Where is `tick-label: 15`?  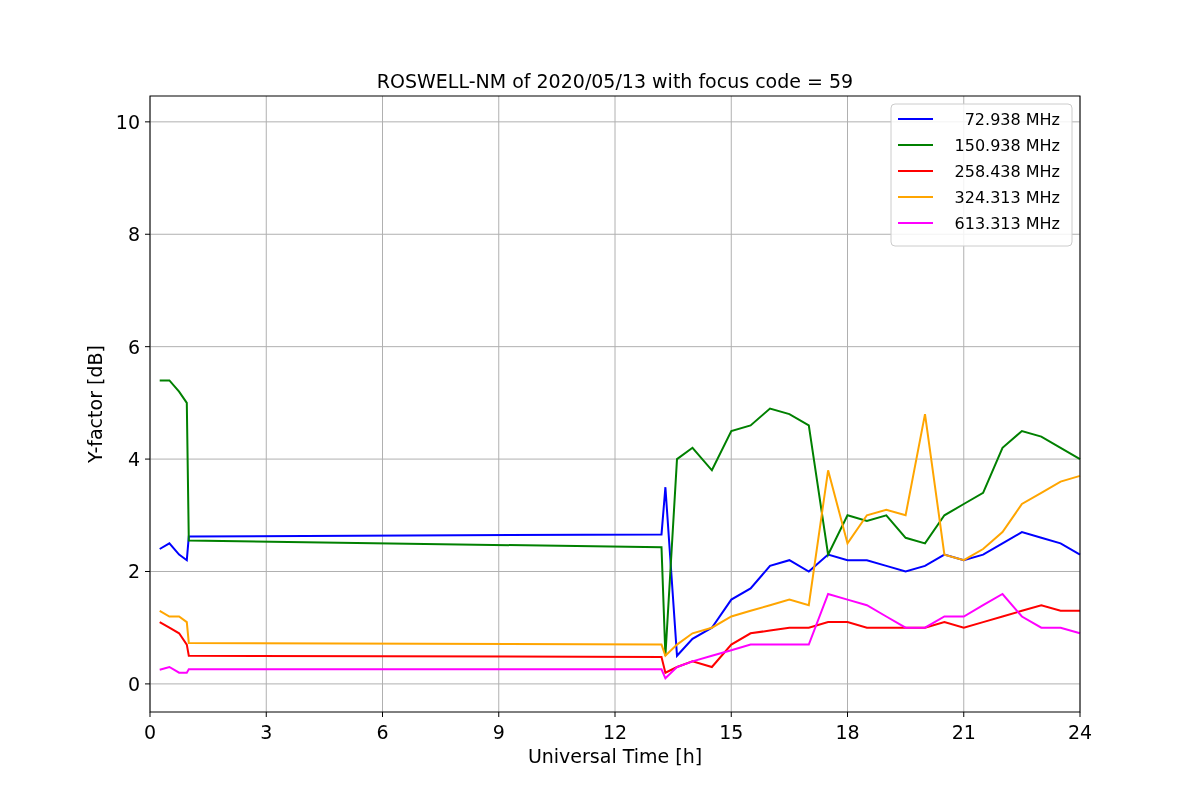
tick-label: 15 is located at coordinates (731, 732).